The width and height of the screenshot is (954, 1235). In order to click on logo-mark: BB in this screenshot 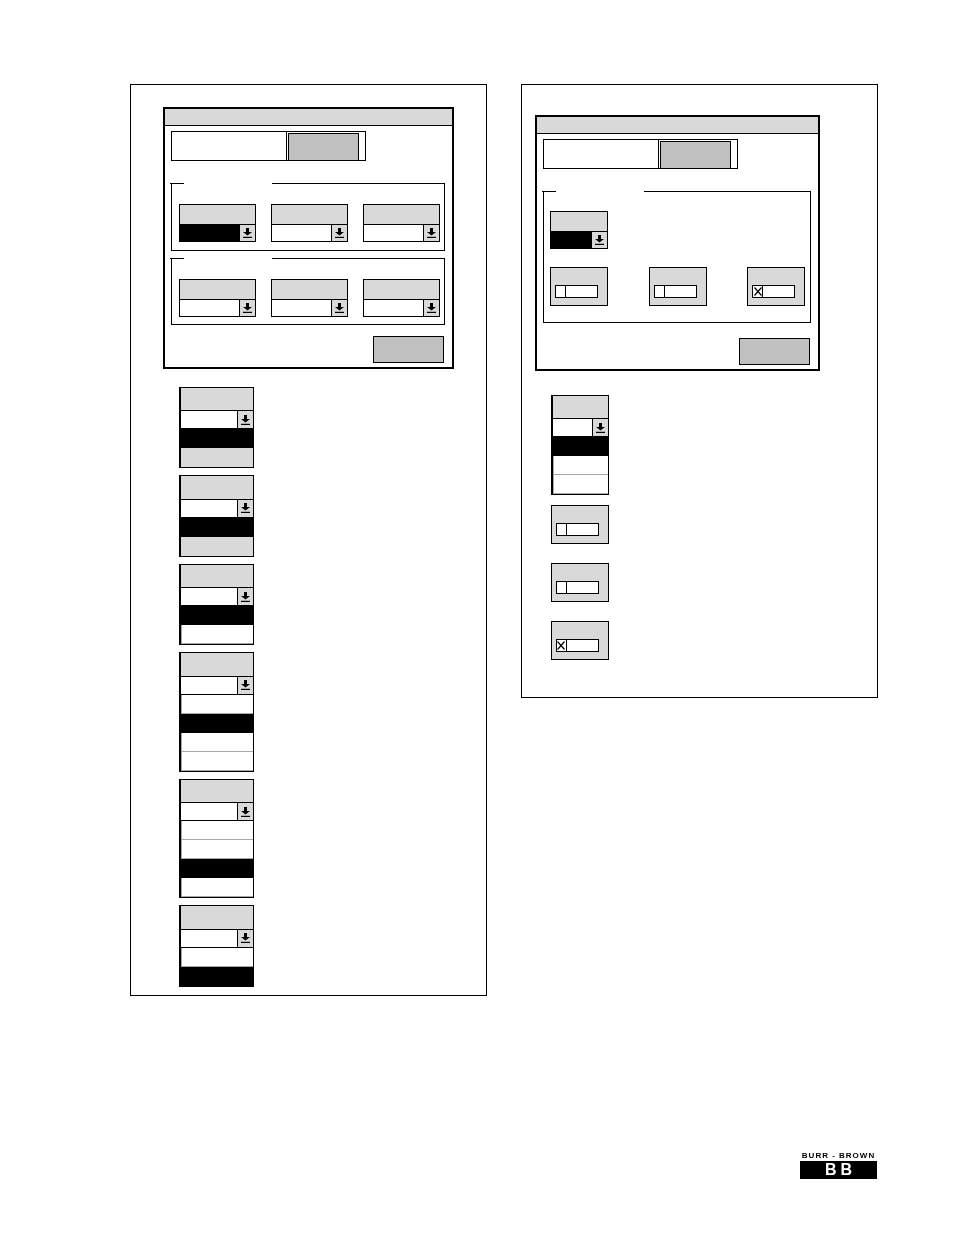, I will do `click(838, 1170)`.